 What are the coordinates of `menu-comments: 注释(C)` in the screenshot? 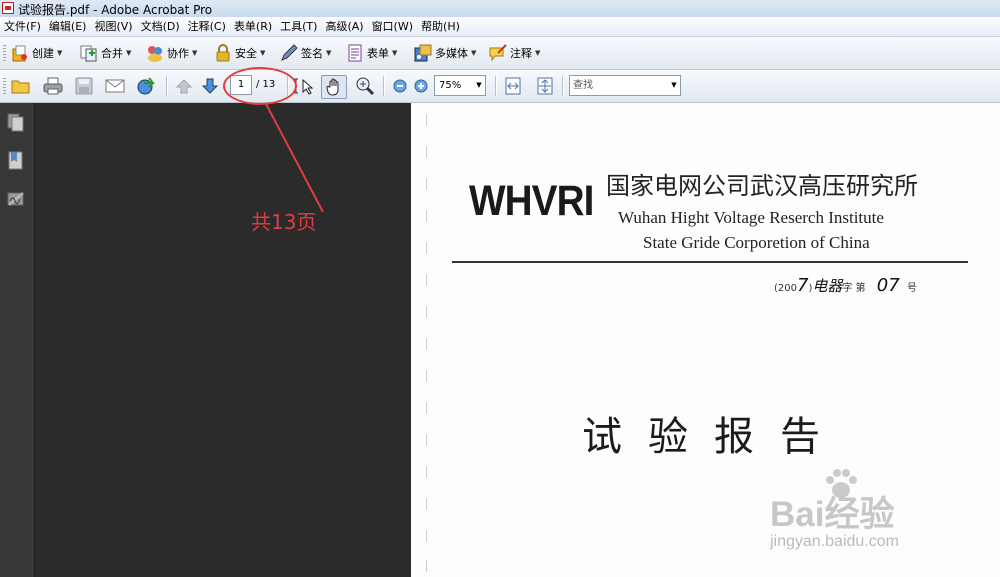 It's located at (207, 26).